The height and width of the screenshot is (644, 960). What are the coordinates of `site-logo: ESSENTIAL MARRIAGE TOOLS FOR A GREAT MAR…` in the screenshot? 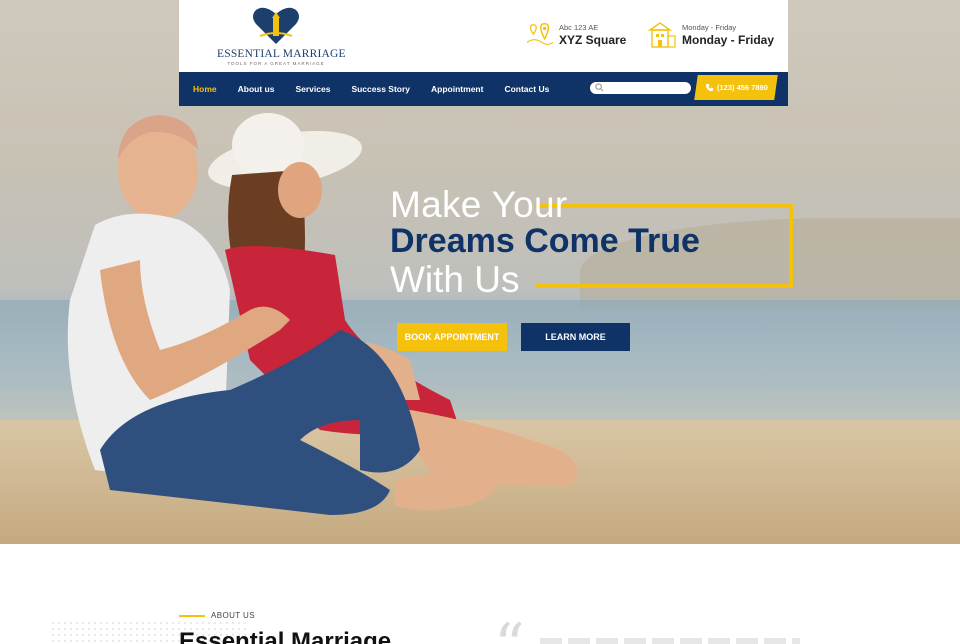 It's located at (281, 36).